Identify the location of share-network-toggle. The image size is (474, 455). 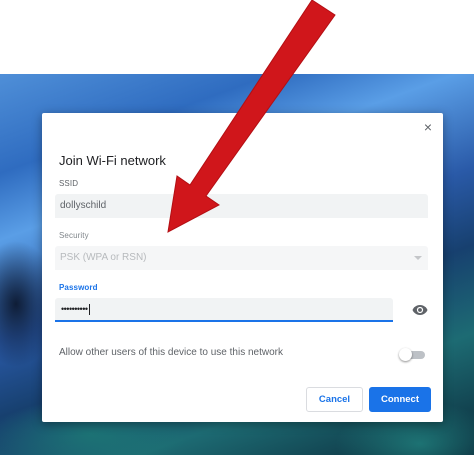
(413, 354).